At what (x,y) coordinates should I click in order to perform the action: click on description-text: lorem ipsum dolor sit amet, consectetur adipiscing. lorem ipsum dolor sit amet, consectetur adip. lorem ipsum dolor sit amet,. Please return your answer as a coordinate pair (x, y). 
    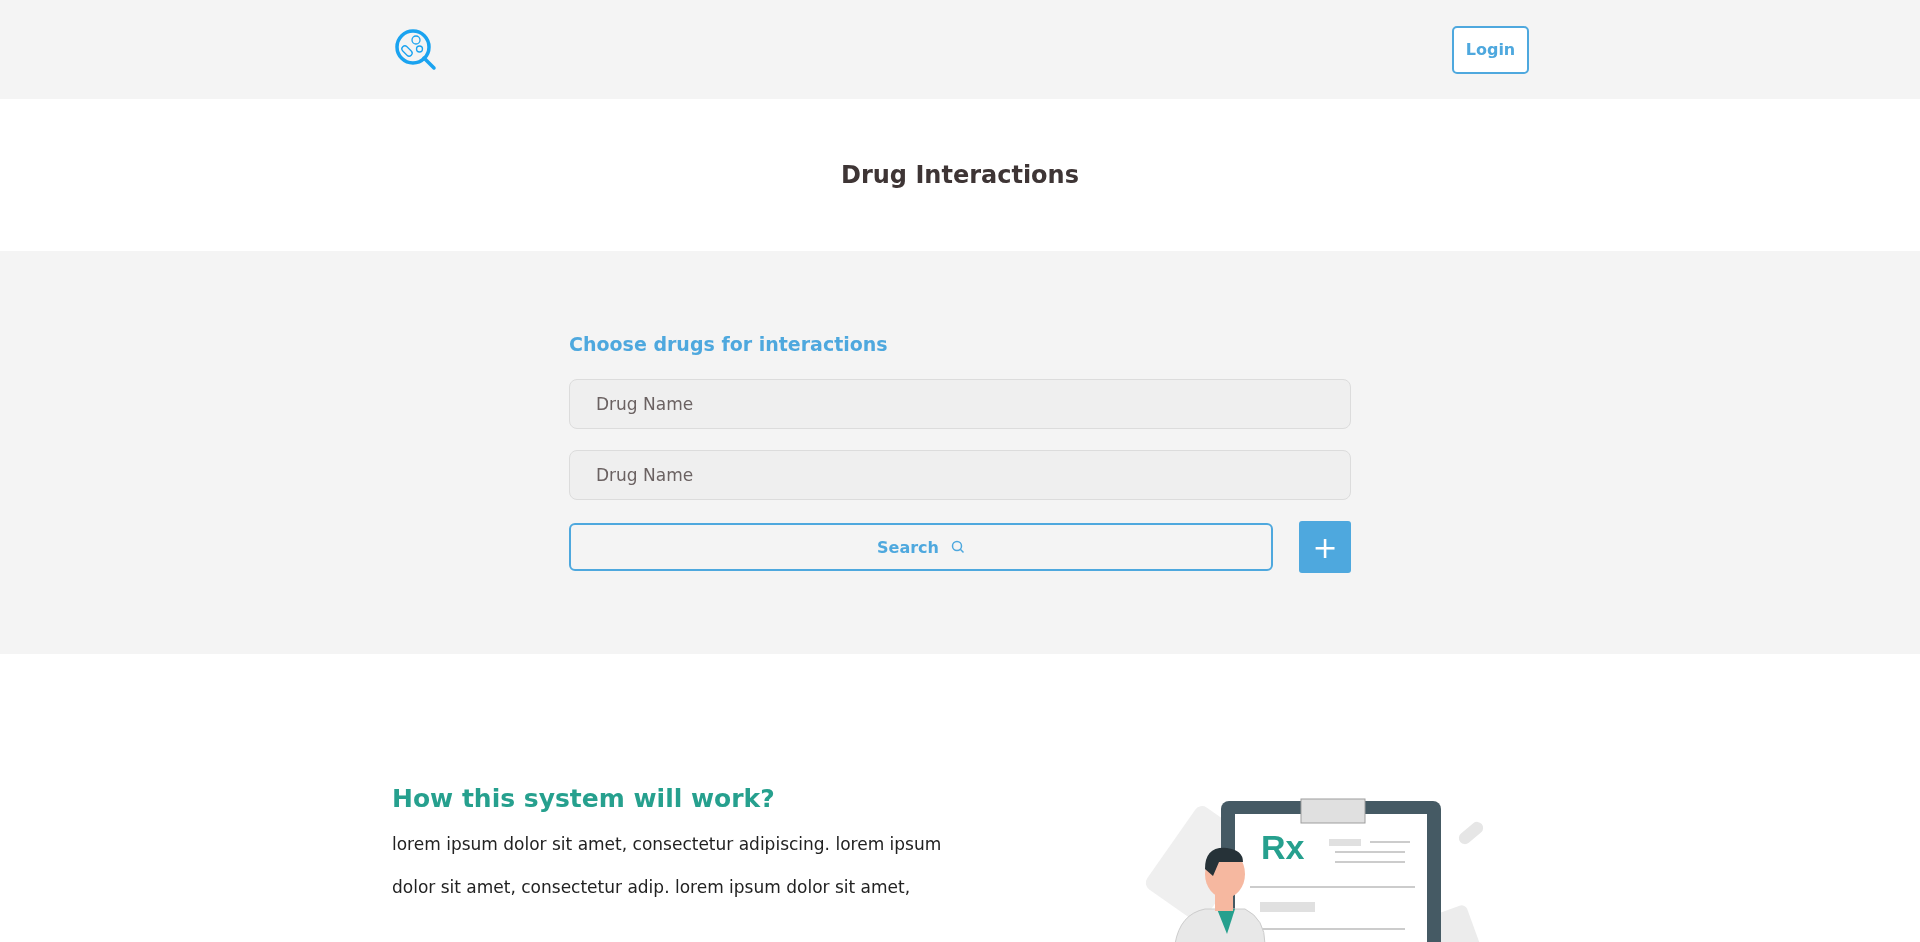
    Looking at the image, I should click on (667, 866).